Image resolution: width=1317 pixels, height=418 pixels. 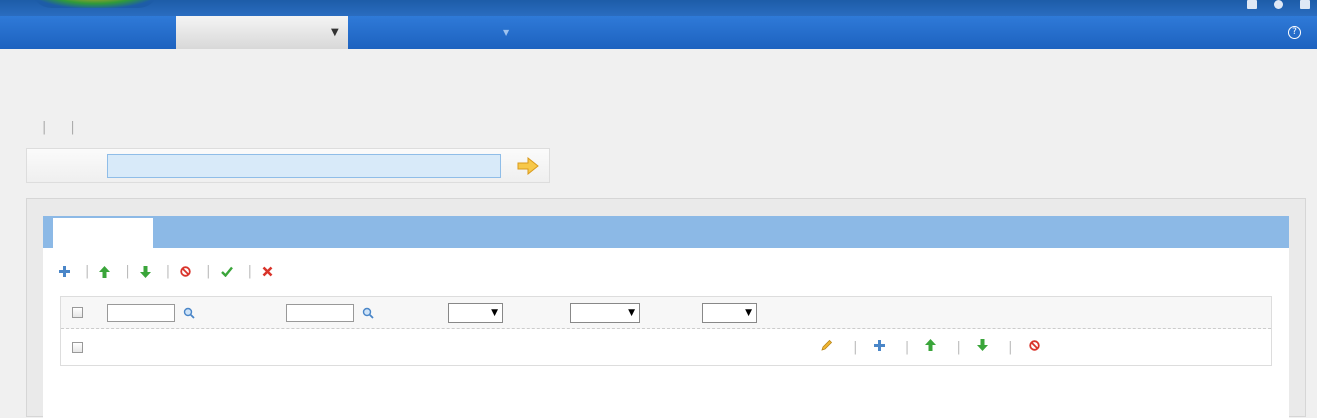 What do you see at coordinates (88, 32) in the screenshot?
I see `nav-item-home` at bounding box center [88, 32].